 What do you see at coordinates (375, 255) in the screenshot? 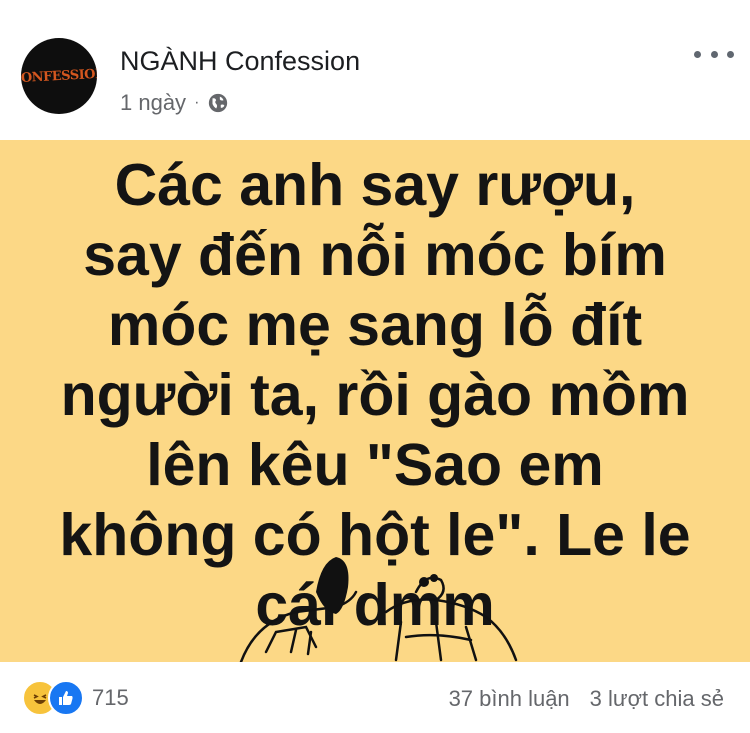
I see `post-text-line: say đến nỗi móc bím` at bounding box center [375, 255].